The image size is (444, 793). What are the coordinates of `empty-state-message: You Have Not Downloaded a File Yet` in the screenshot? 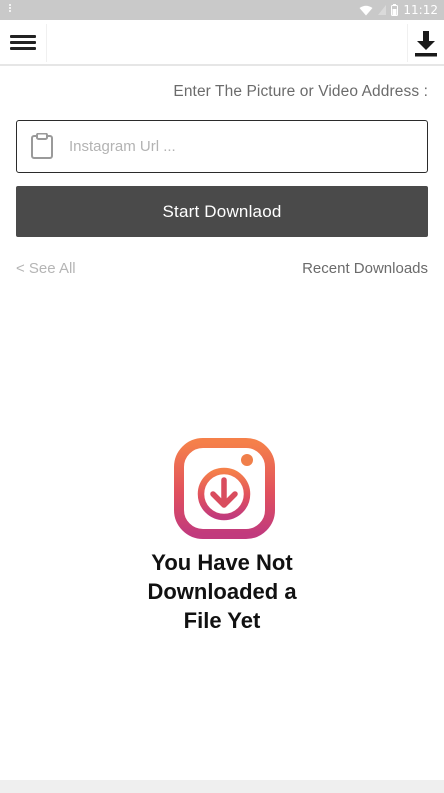 It's located at (222, 591).